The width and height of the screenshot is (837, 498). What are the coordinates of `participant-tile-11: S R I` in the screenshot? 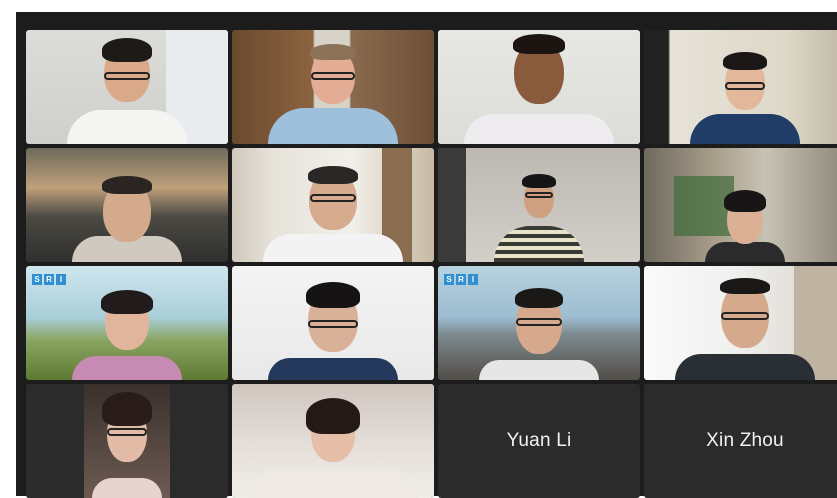 It's located at (539, 323).